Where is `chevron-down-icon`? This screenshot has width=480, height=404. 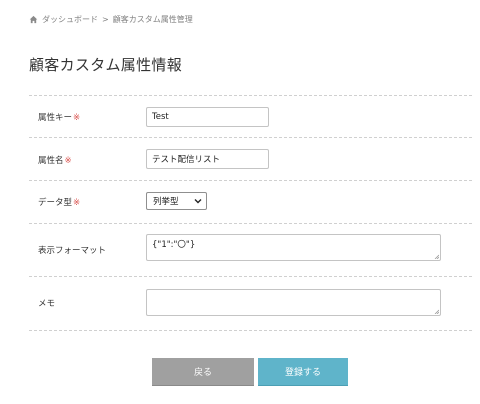 chevron-down-icon is located at coordinates (198, 201).